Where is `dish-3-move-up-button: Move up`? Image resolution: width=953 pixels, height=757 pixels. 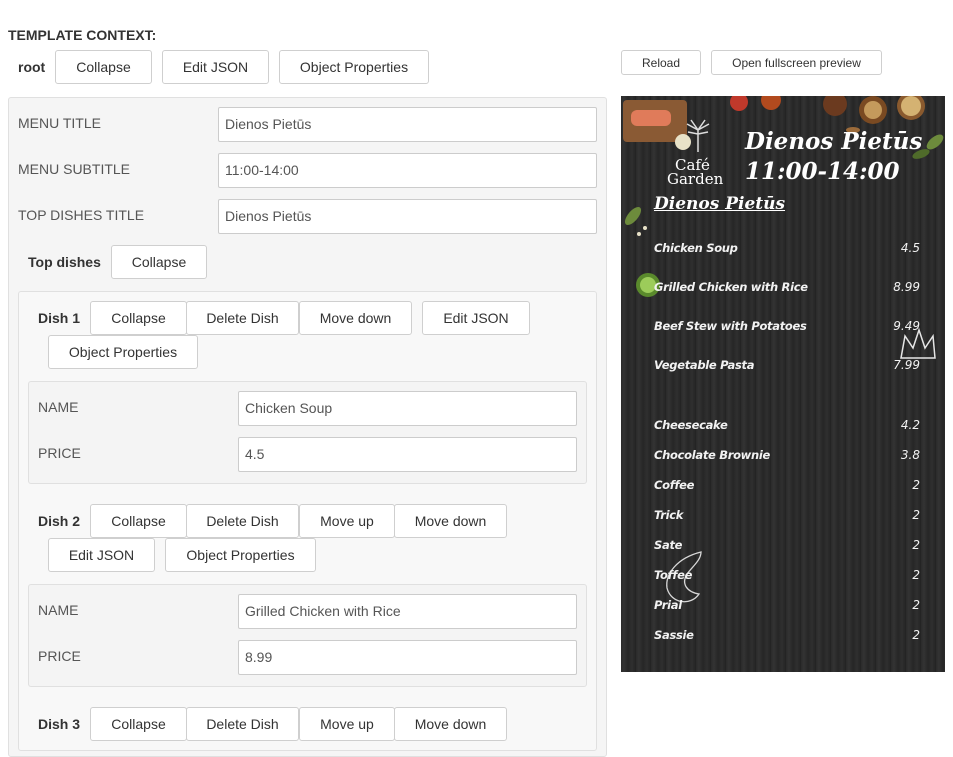 dish-3-move-up-button: Move up is located at coordinates (347, 724).